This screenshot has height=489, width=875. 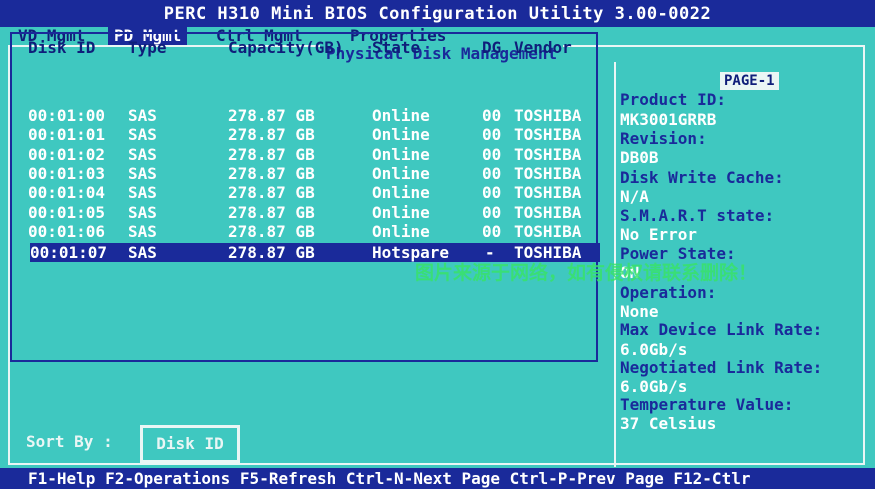 What do you see at coordinates (702, 177) in the screenshot?
I see `write-cache-label: Disk Write Cache:` at bounding box center [702, 177].